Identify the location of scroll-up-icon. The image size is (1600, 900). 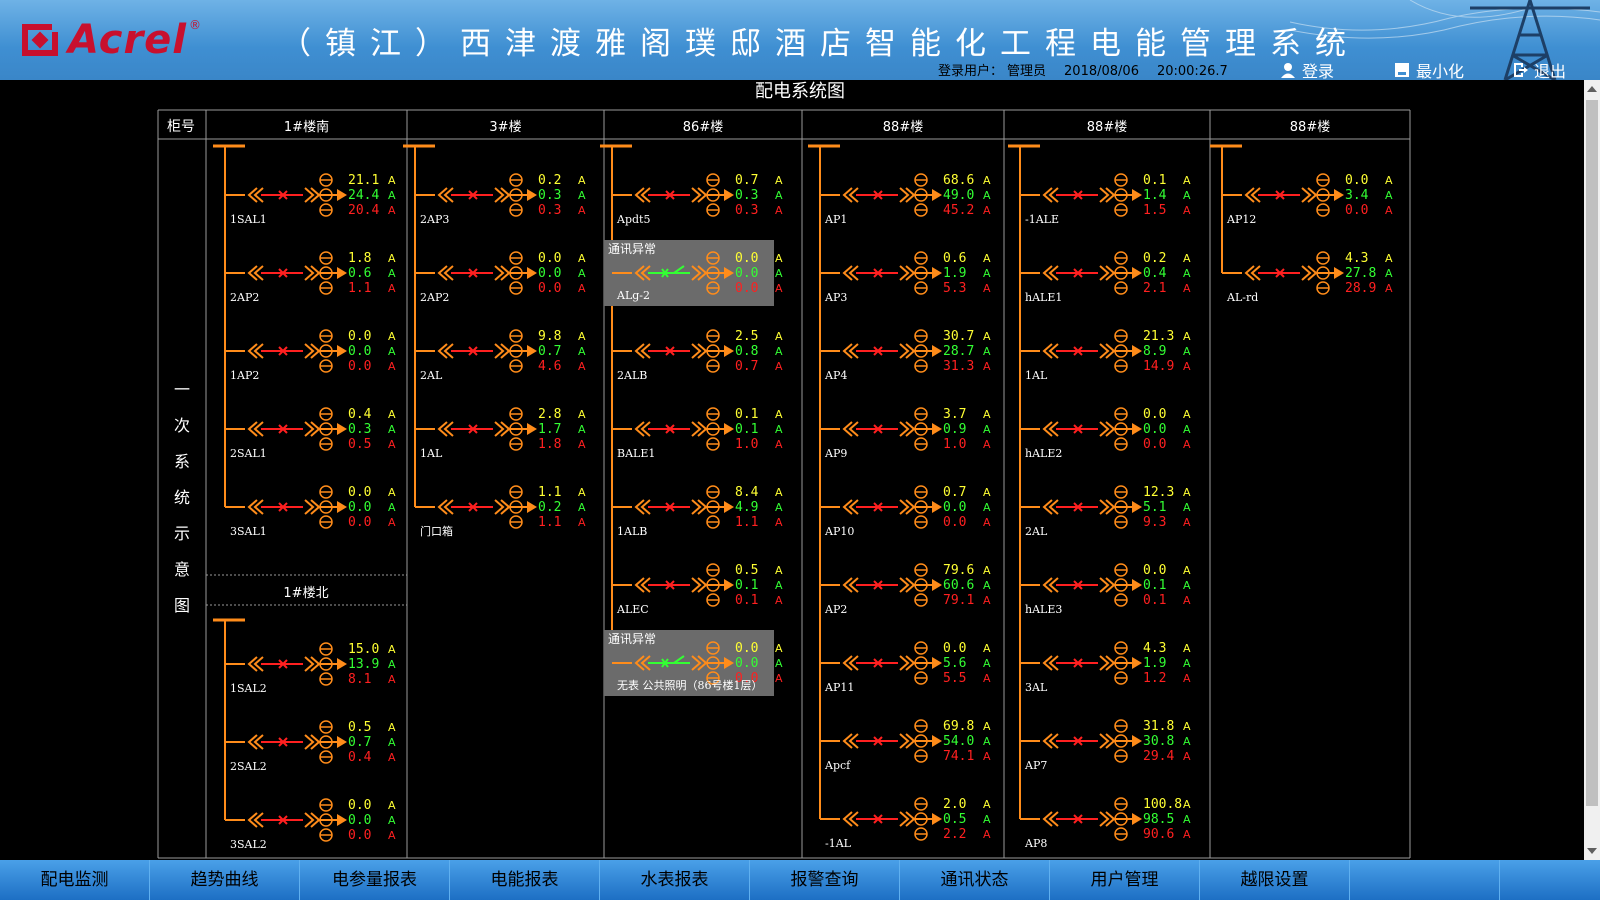
(1592, 89).